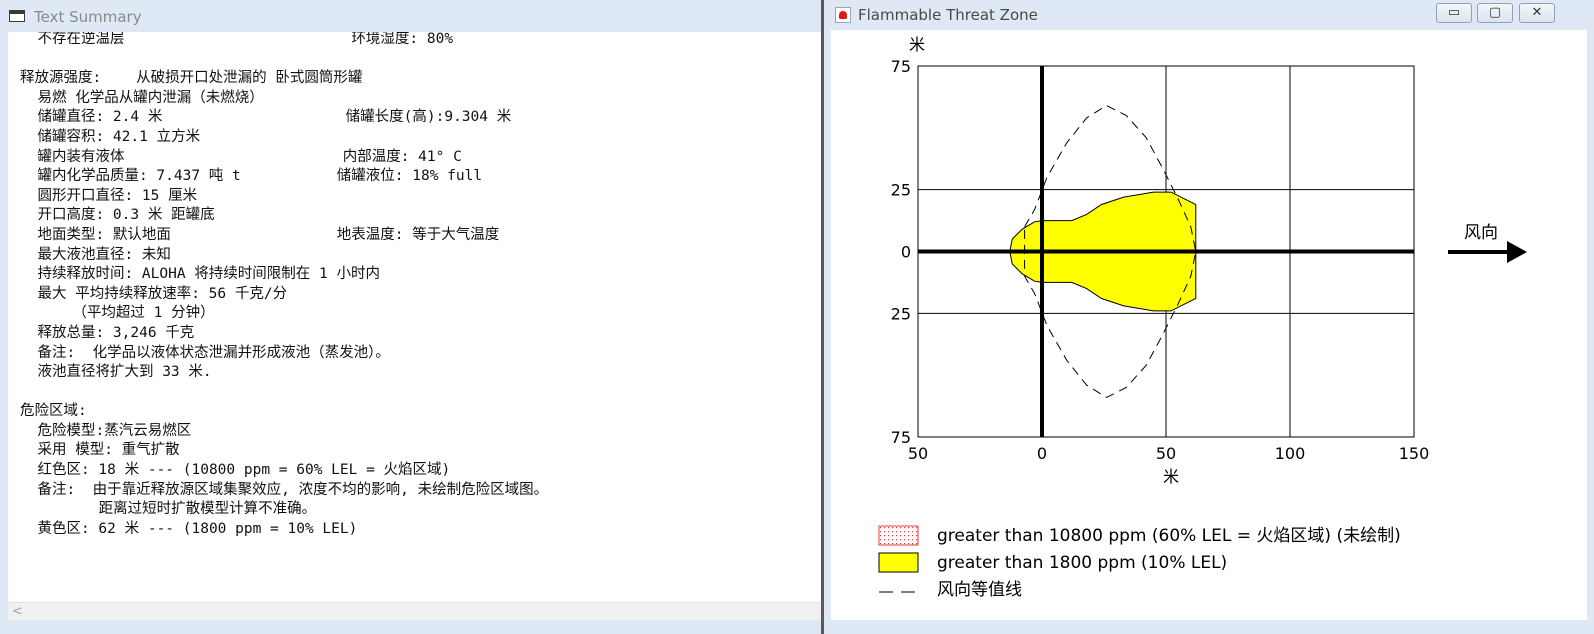 The image size is (1594, 634). I want to click on summary-line: 罐内装有液体 内部温度: 41° C, so click(241, 156).